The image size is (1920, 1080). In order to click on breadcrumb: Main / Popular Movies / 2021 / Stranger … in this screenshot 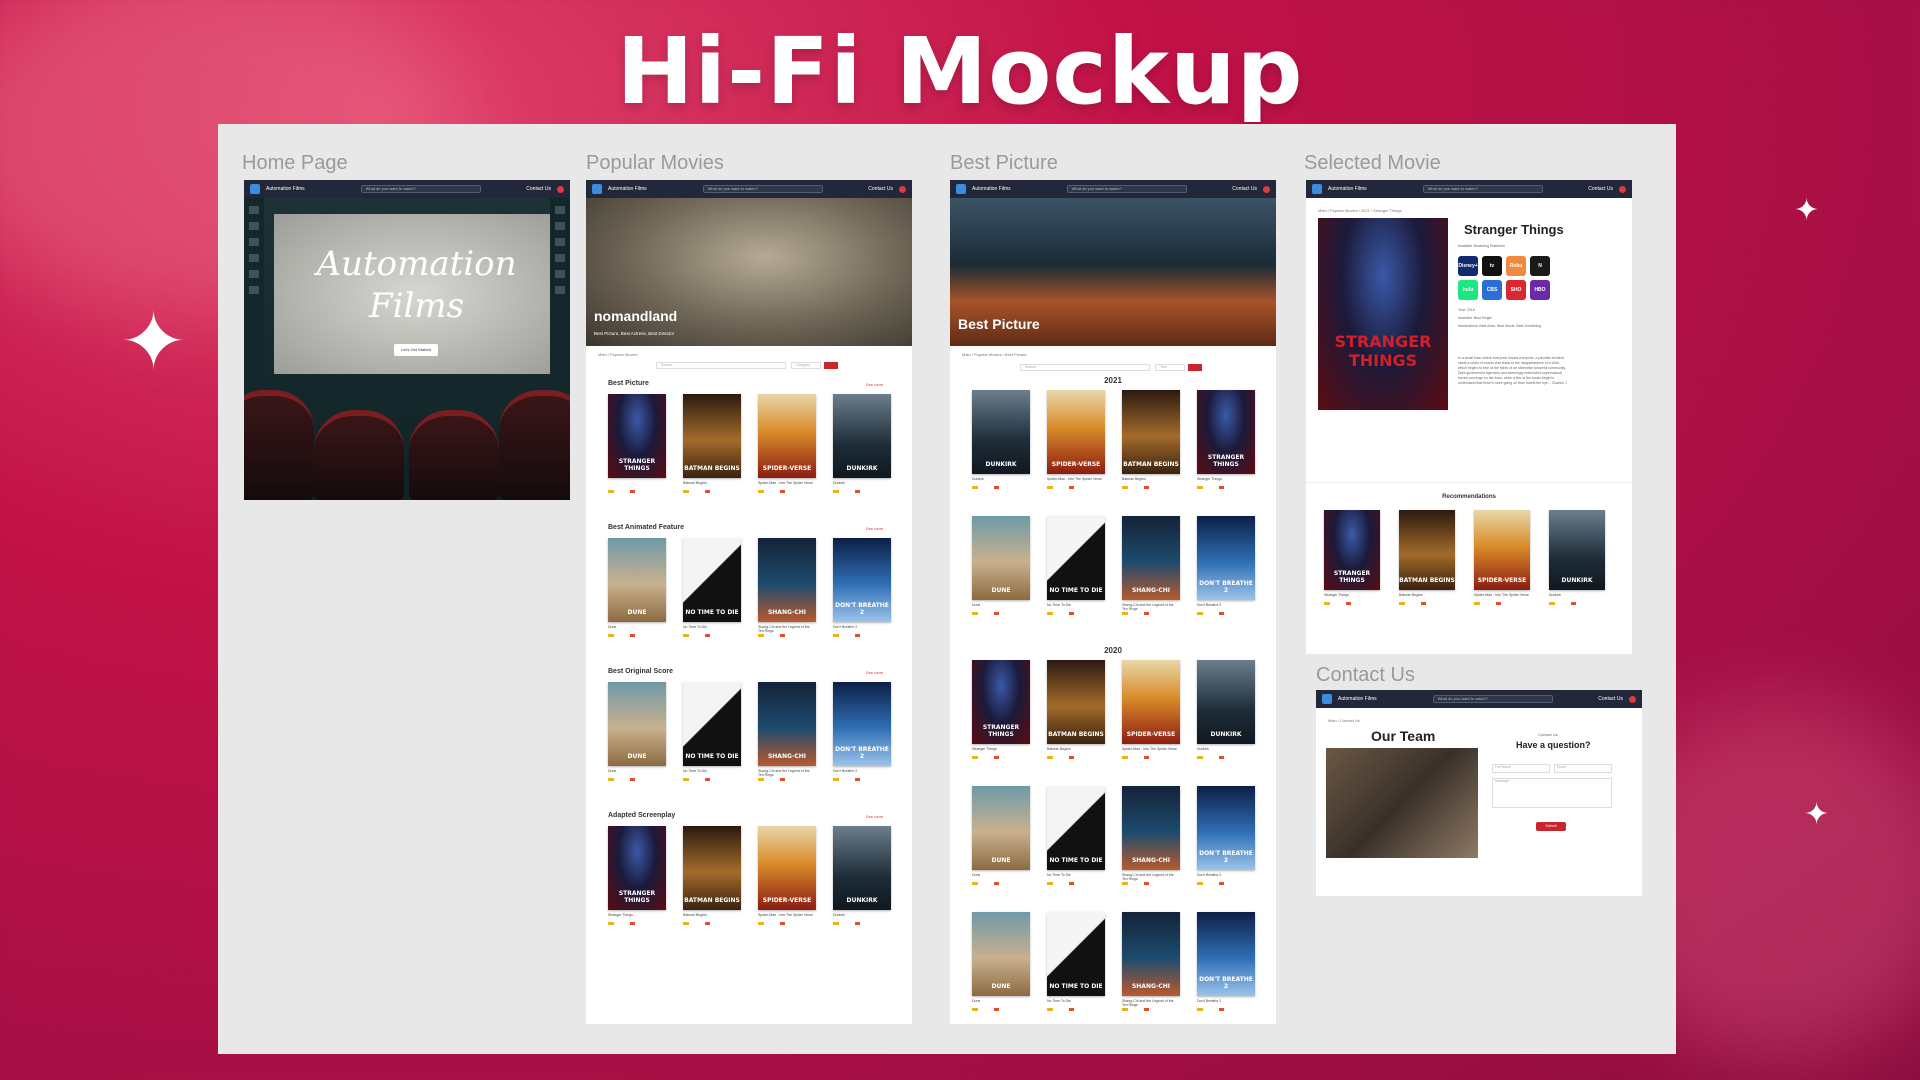, I will do `click(1360, 210)`.